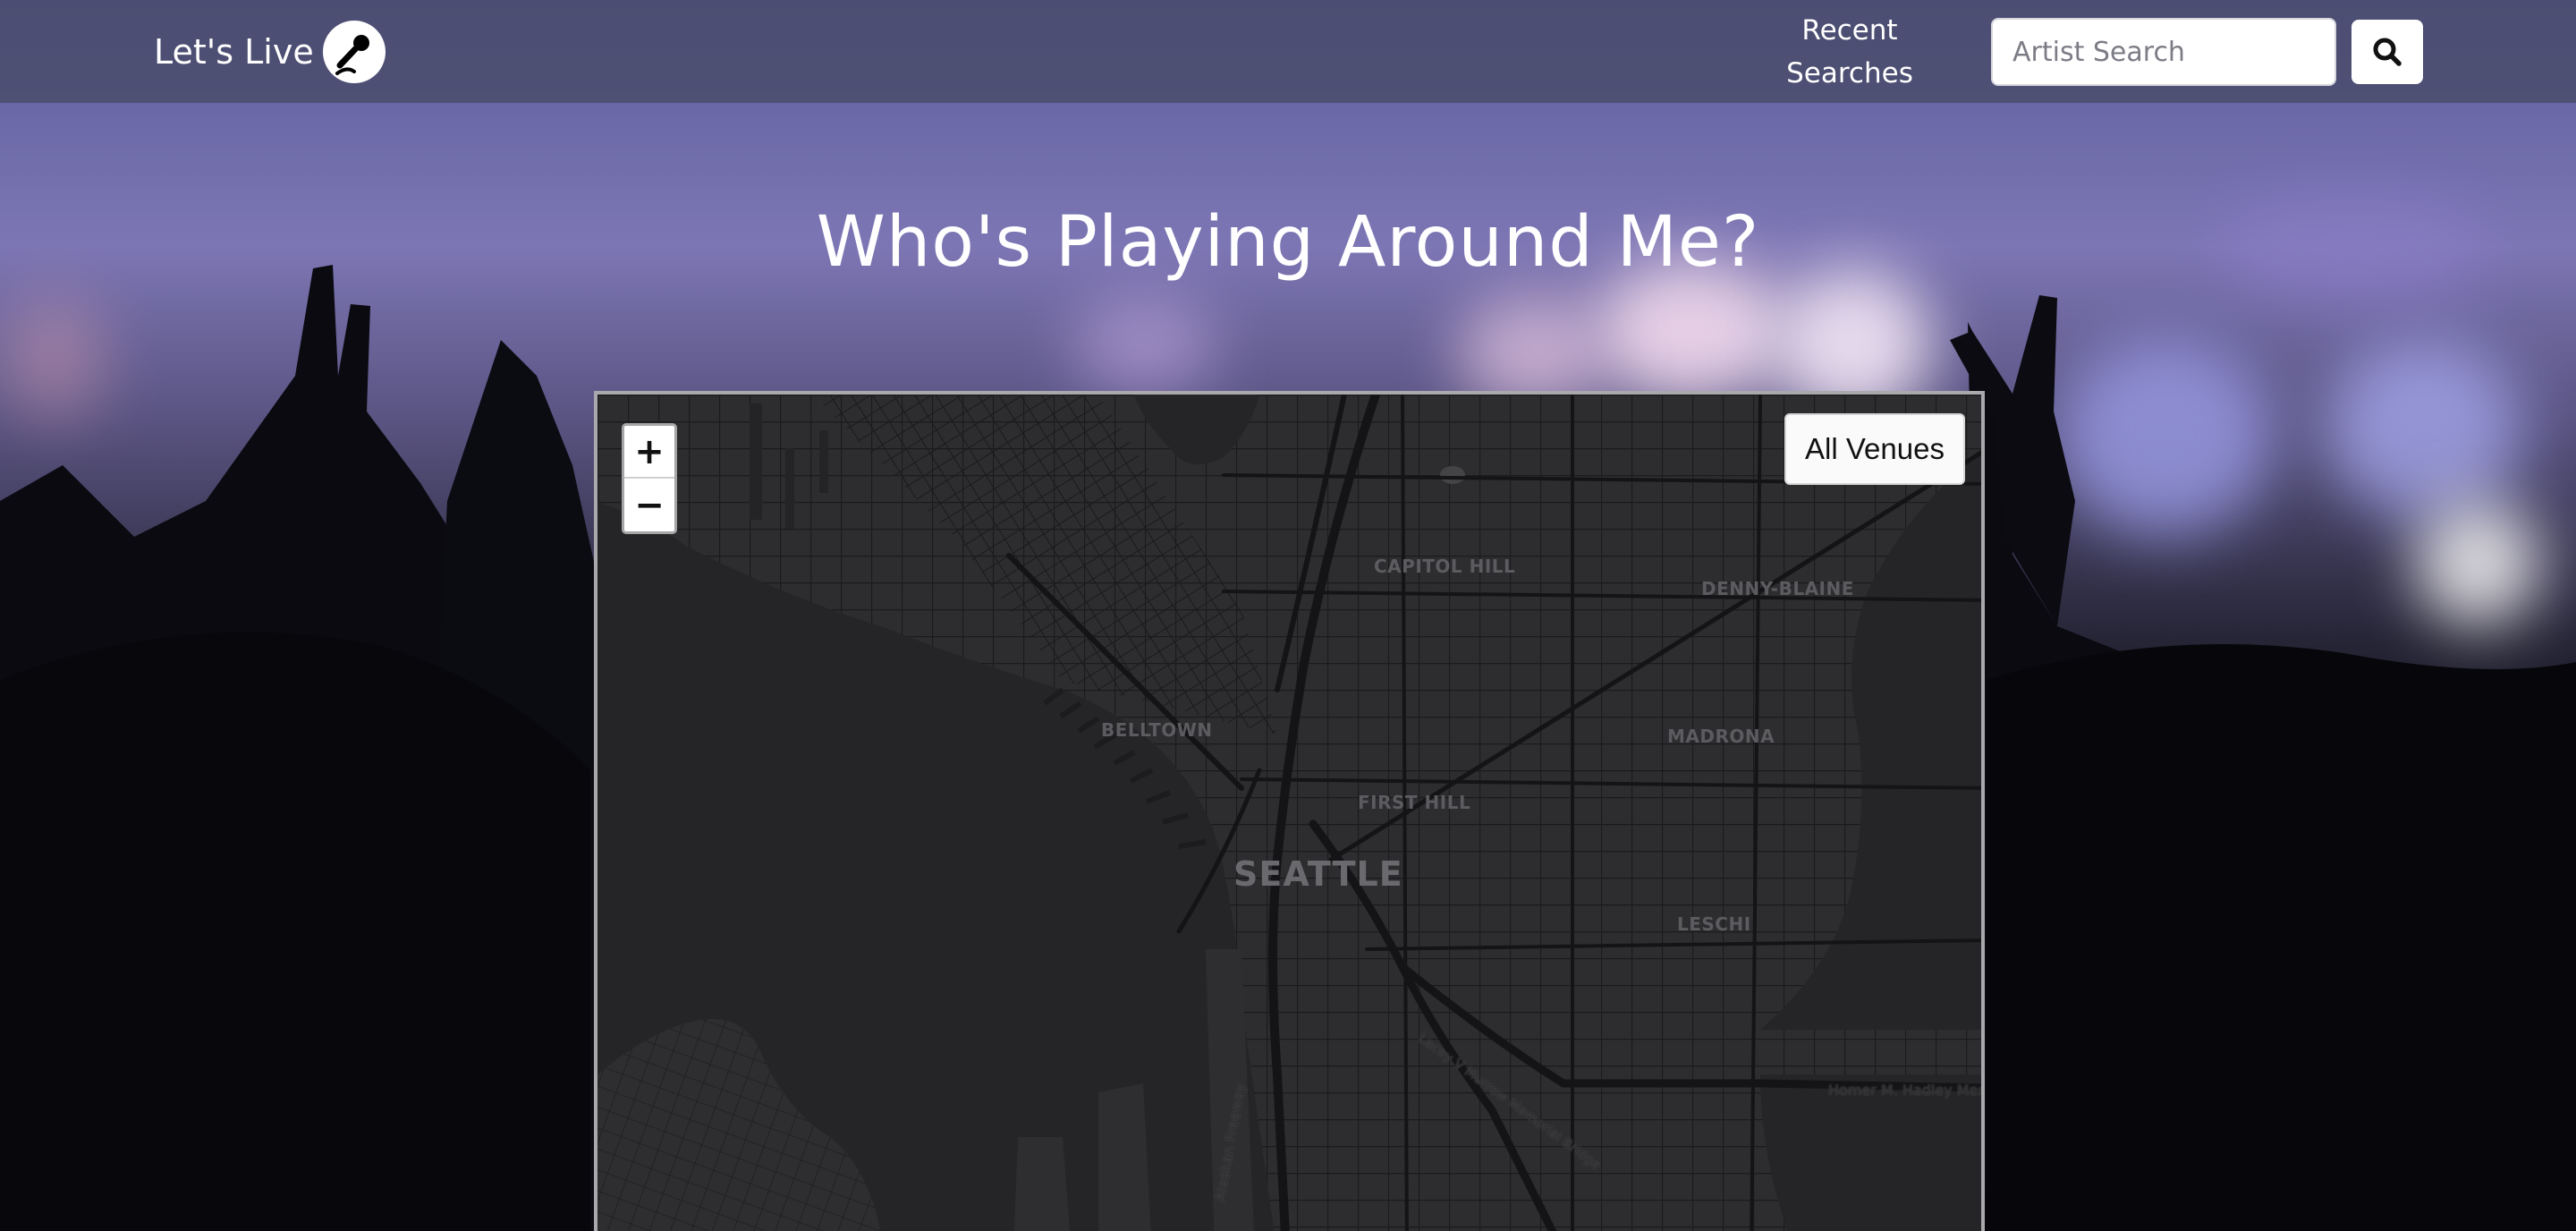 Image resolution: width=2576 pixels, height=1231 pixels. Describe the element at coordinates (1157, 730) in the screenshot. I see `map-label-belltown: BELLTOWN` at that location.